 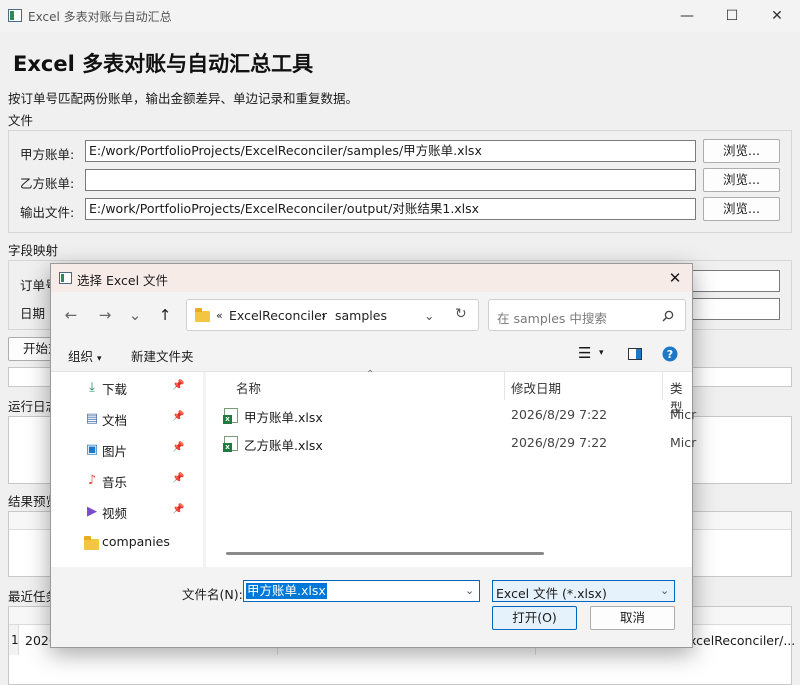 I want to click on filename-input: 甲方账单.xlsx, so click(x=286, y=591).